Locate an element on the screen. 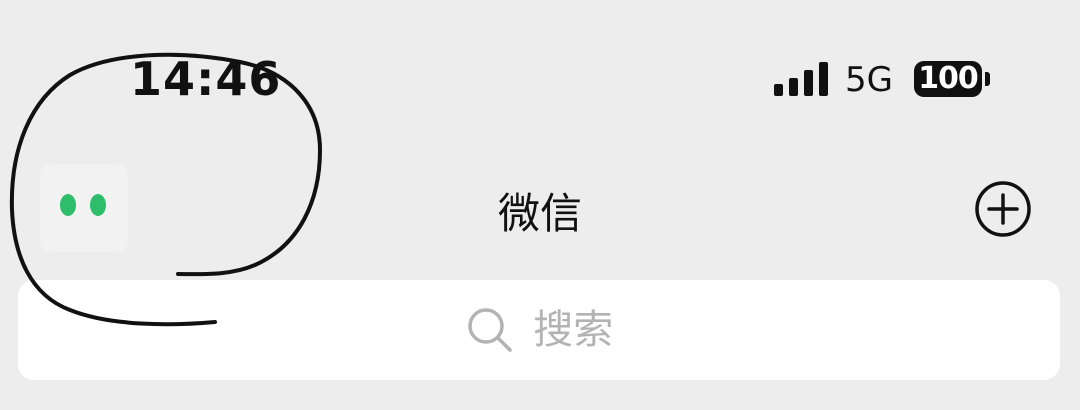 The width and height of the screenshot is (1080, 410). network-type: 5G is located at coordinates (869, 80).